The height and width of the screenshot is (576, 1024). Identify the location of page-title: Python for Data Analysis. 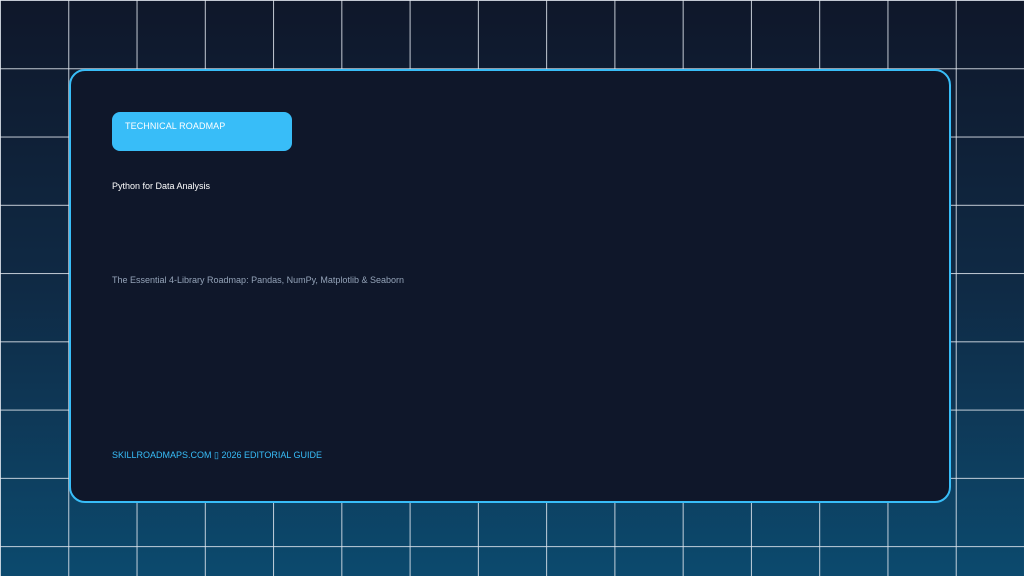
(161, 186).